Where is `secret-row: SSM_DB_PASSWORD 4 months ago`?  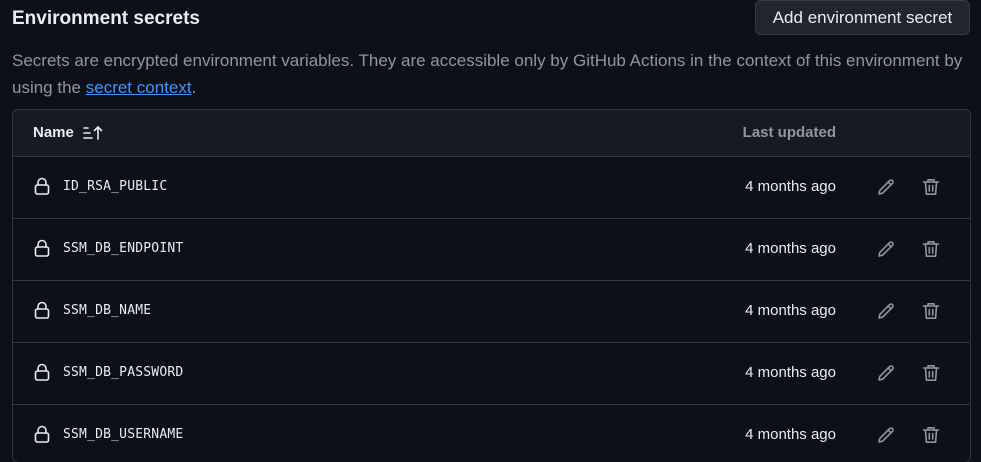 secret-row: SSM_DB_PASSWORD 4 months ago is located at coordinates (491, 374).